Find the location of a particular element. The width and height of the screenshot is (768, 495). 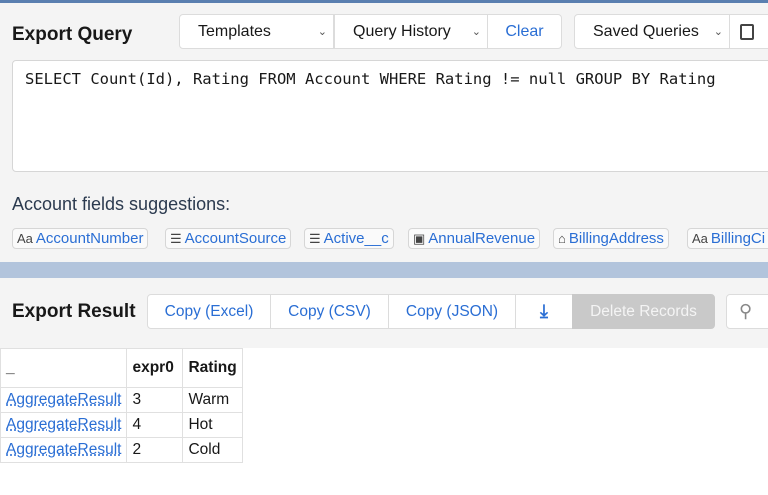

field-label: AccountSource is located at coordinates (235, 238).